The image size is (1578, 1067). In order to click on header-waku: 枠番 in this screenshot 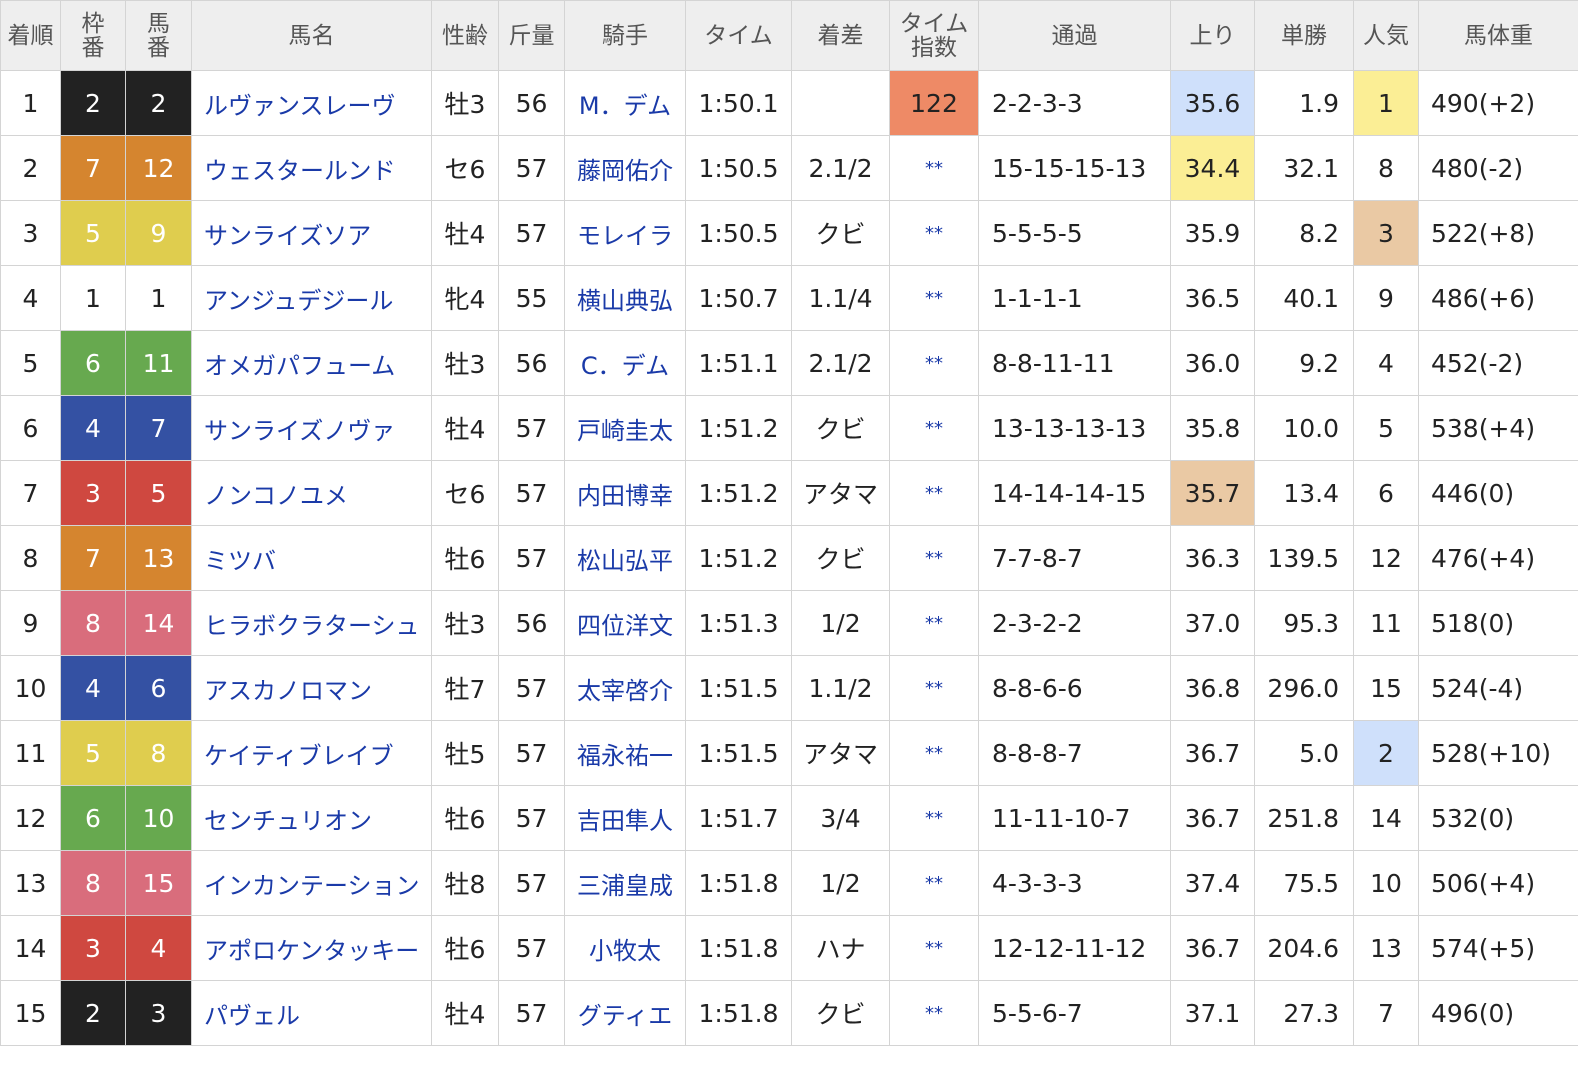, I will do `click(93, 35)`.